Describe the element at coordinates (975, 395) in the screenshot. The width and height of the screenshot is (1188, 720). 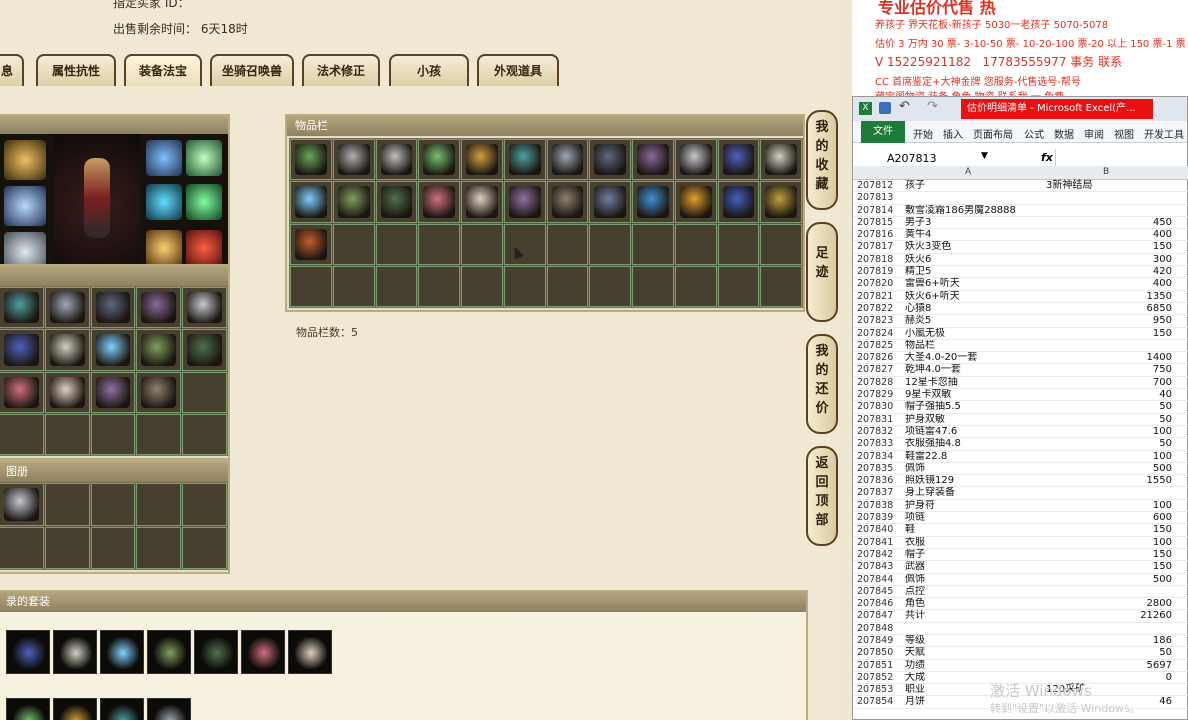
I see `cell-a: 9星卡双敏` at that location.